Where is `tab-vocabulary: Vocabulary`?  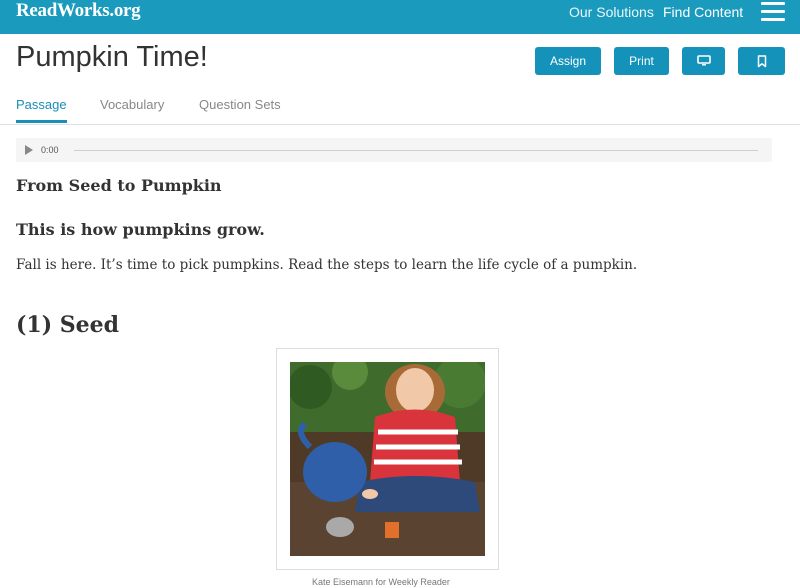
tab-vocabulary: Vocabulary is located at coordinates (132, 104).